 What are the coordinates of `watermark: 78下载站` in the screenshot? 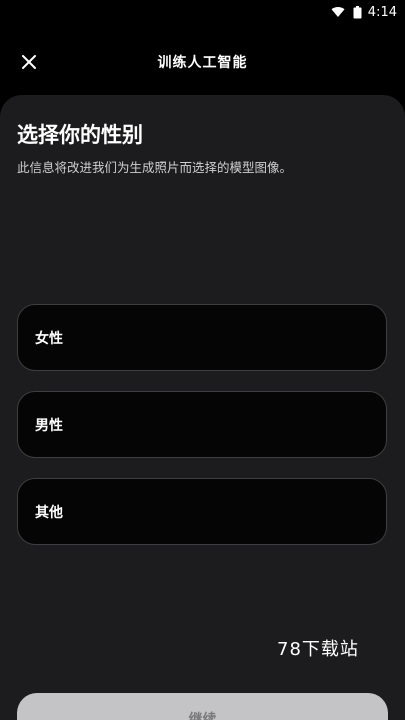 It's located at (318, 649).